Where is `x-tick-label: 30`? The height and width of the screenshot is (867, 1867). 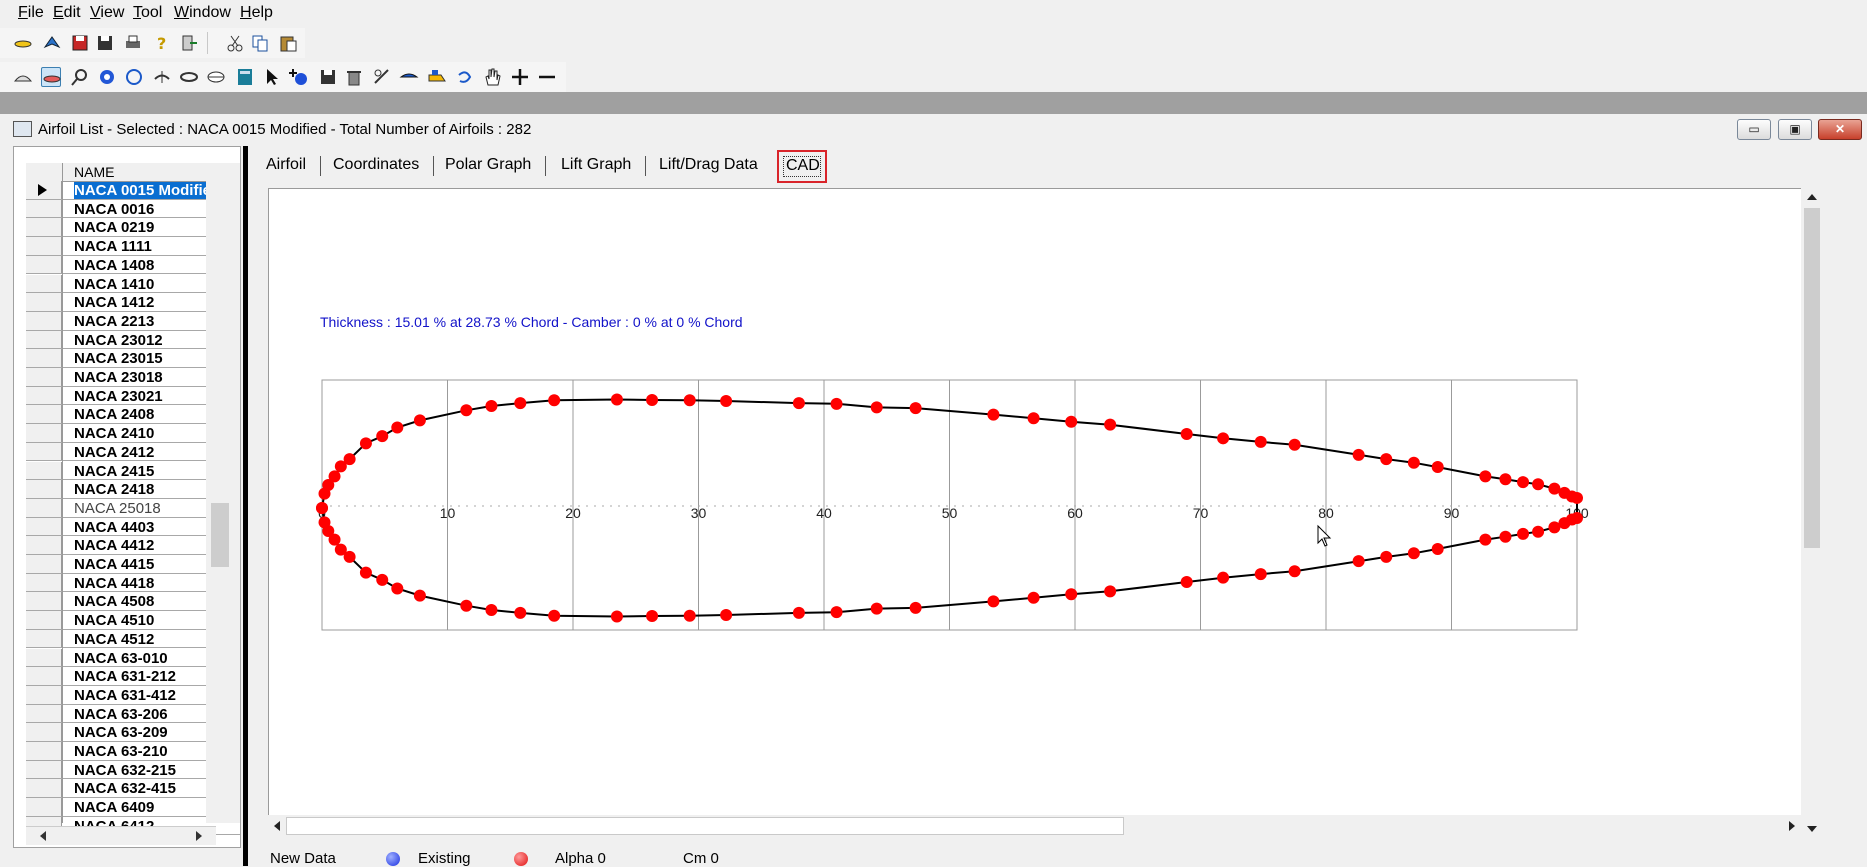
x-tick-label: 30 is located at coordinates (699, 513).